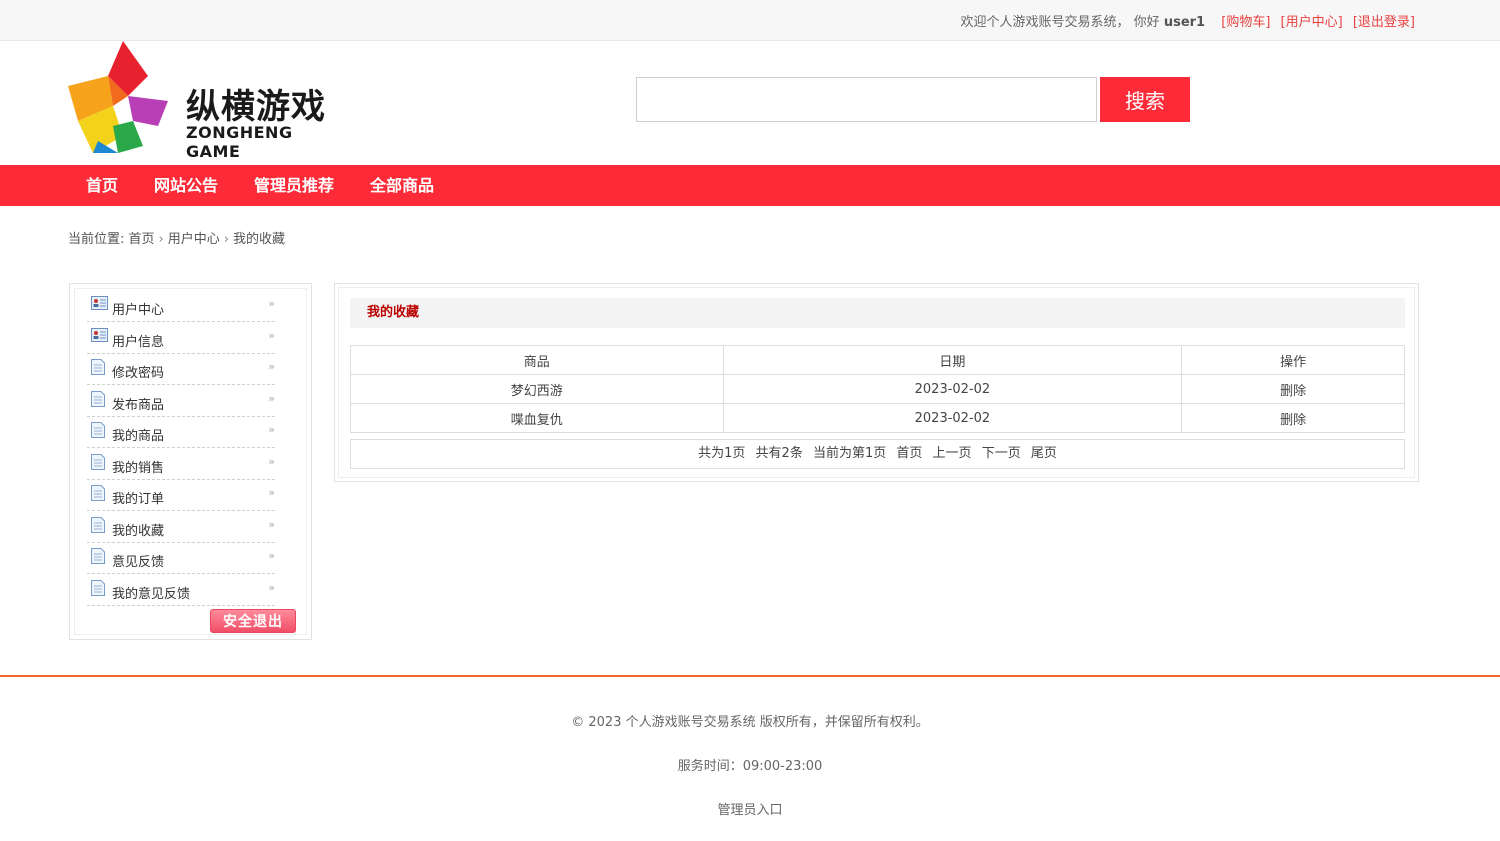  Describe the element at coordinates (1145, 99) in the screenshot. I see `search-button: 搜索` at that location.